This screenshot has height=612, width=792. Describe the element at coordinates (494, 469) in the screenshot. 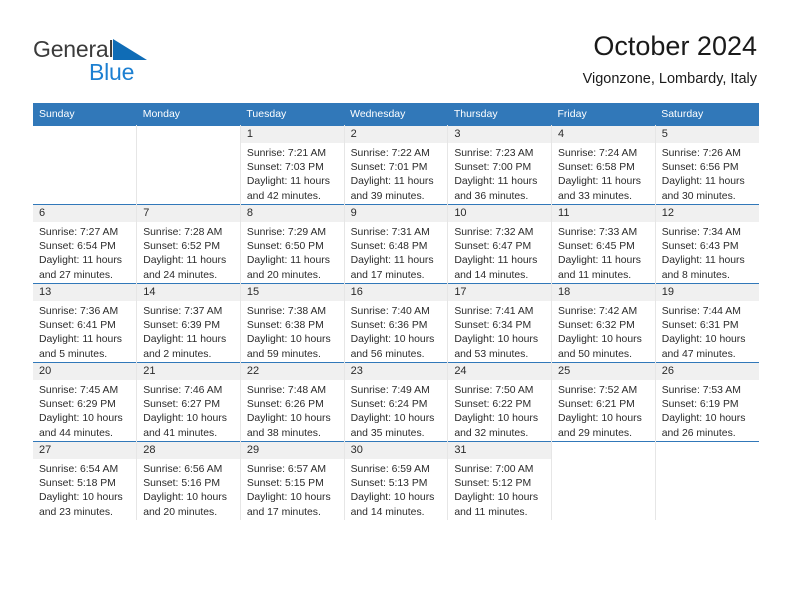

I see `sunrise-text: Sunrise: 7:00 AM` at that location.